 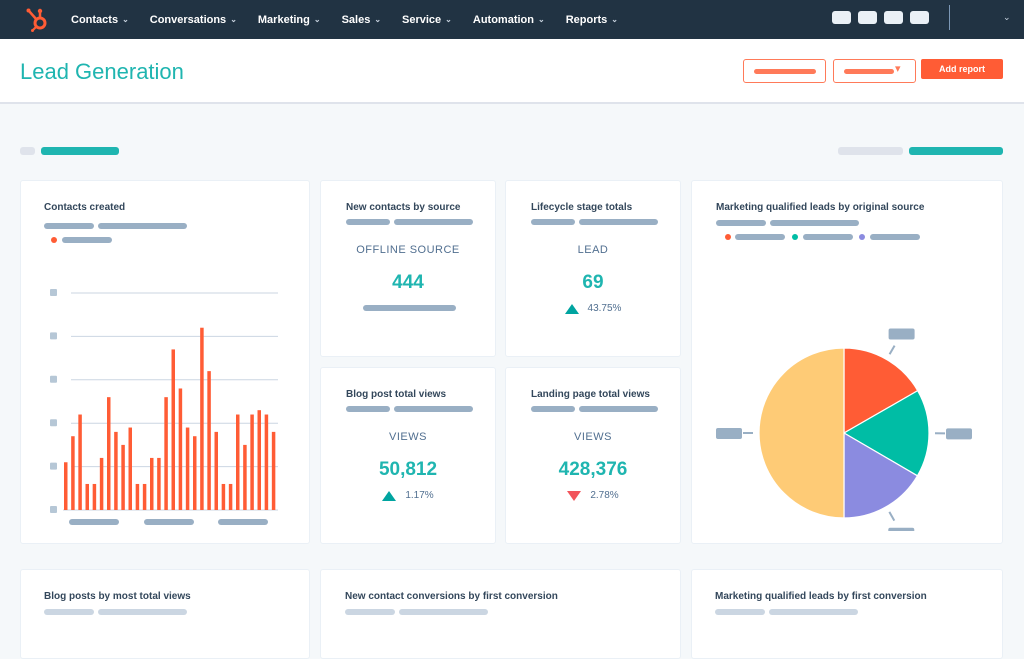 I want to click on kpi-sub-placeholder, so click(x=409, y=308).